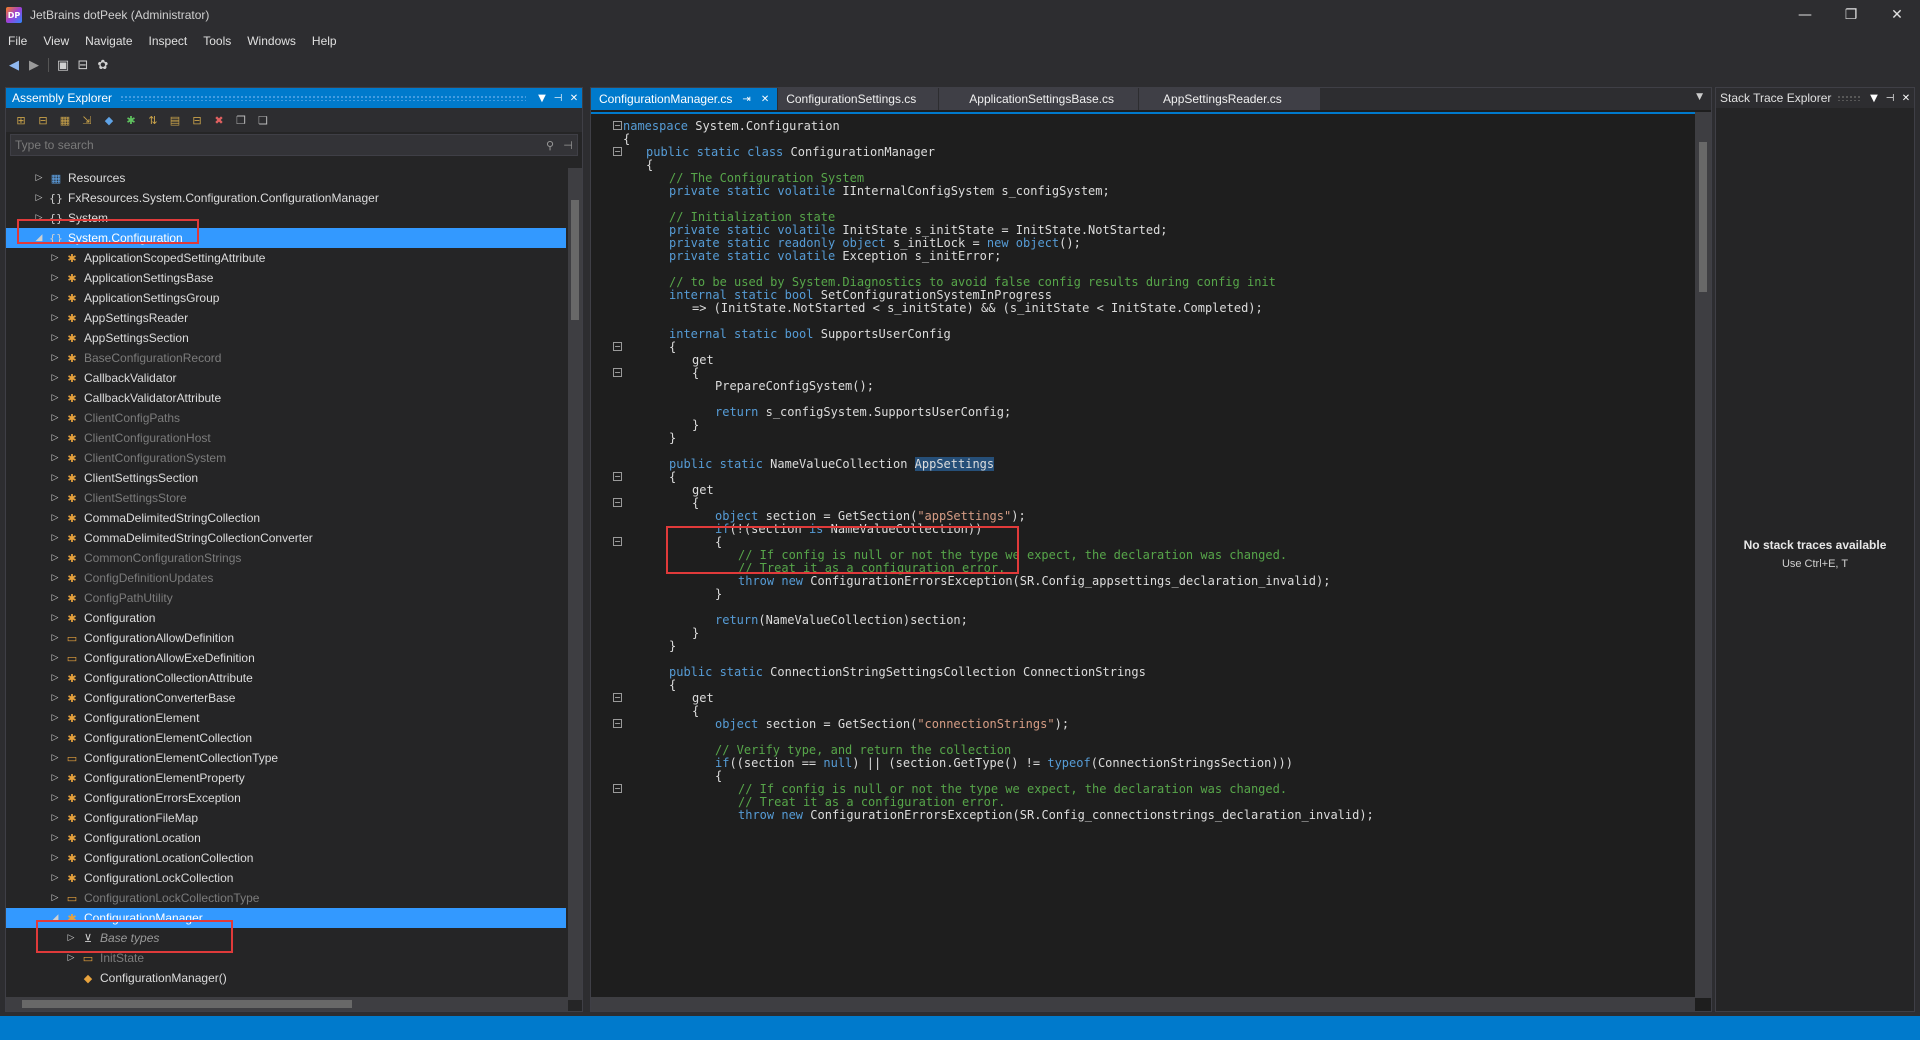  I want to click on group-icon: ▤, so click(175, 120).